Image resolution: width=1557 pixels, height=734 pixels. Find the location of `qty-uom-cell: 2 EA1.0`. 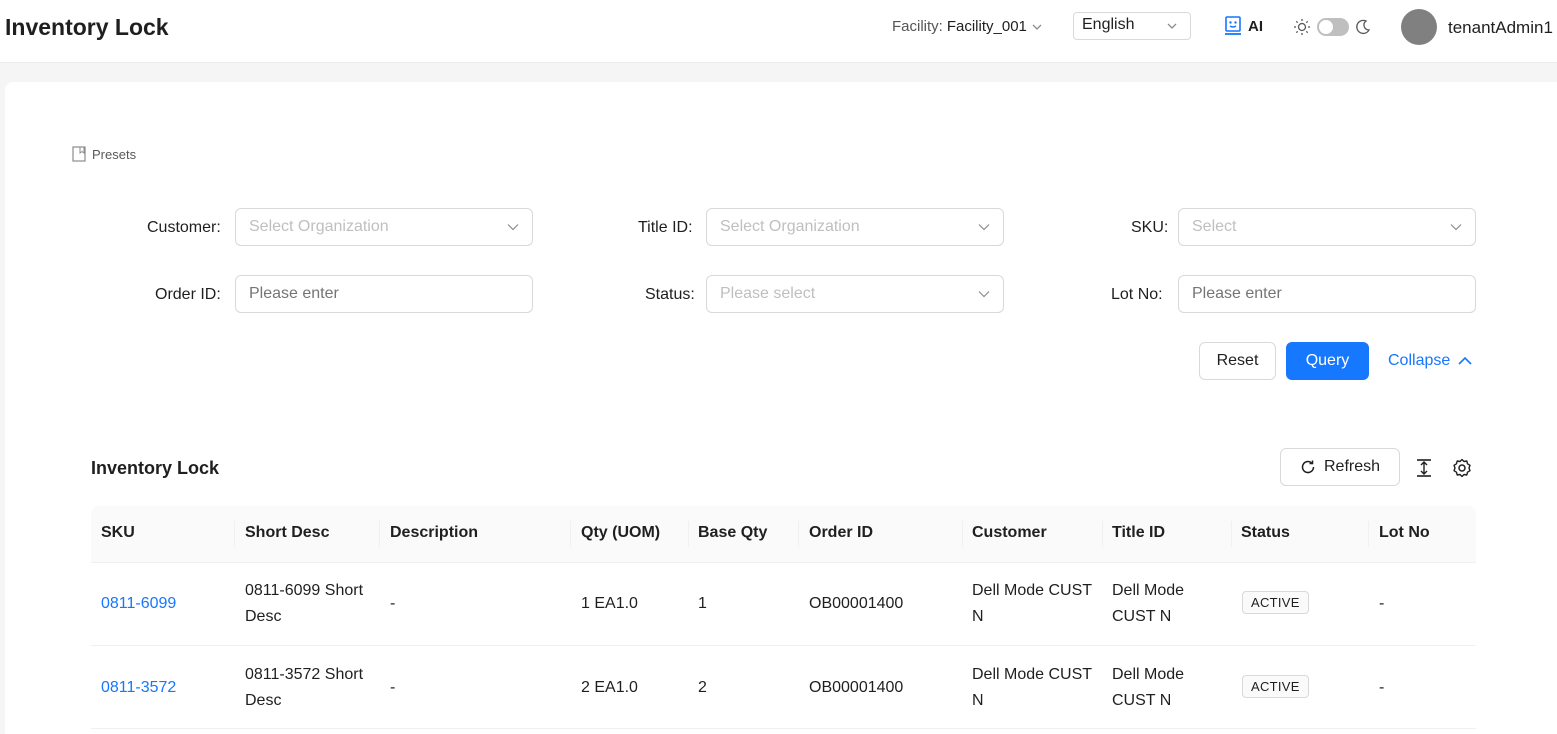

qty-uom-cell: 2 EA1.0 is located at coordinates (609, 687).